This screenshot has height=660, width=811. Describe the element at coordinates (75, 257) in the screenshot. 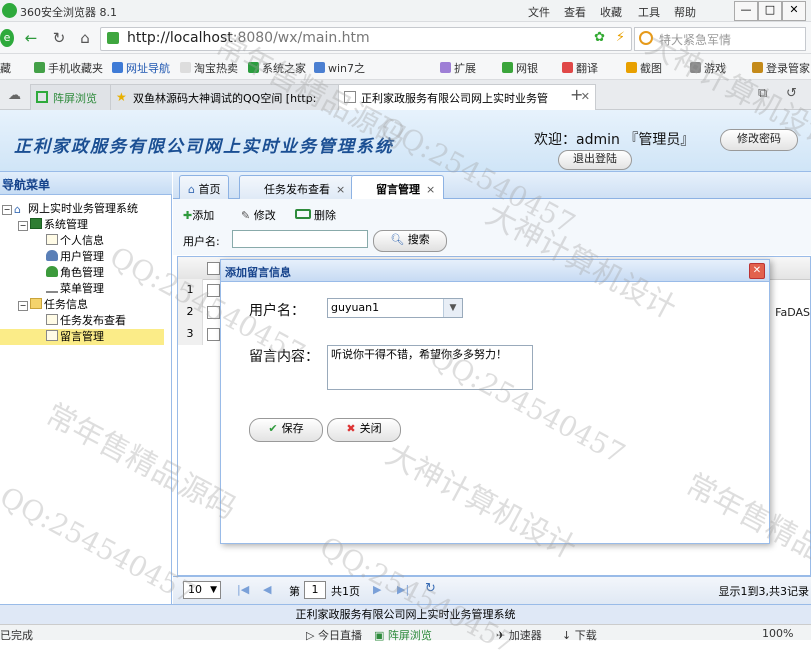

I see `nav-item-users: 用户管理` at that location.